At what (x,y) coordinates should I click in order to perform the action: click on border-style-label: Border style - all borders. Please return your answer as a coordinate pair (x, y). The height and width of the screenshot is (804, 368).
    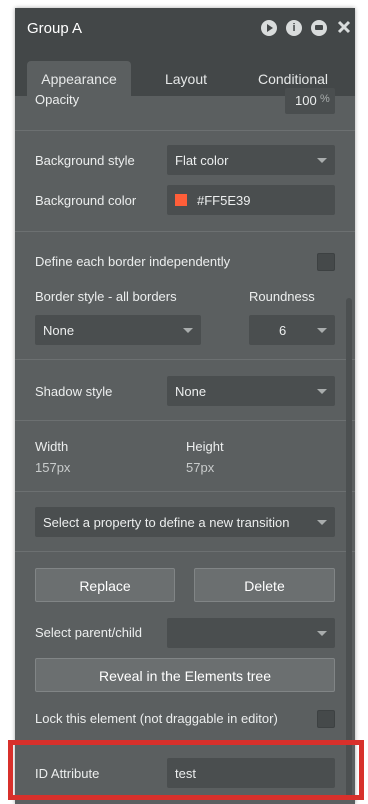
    Looking at the image, I should click on (106, 296).